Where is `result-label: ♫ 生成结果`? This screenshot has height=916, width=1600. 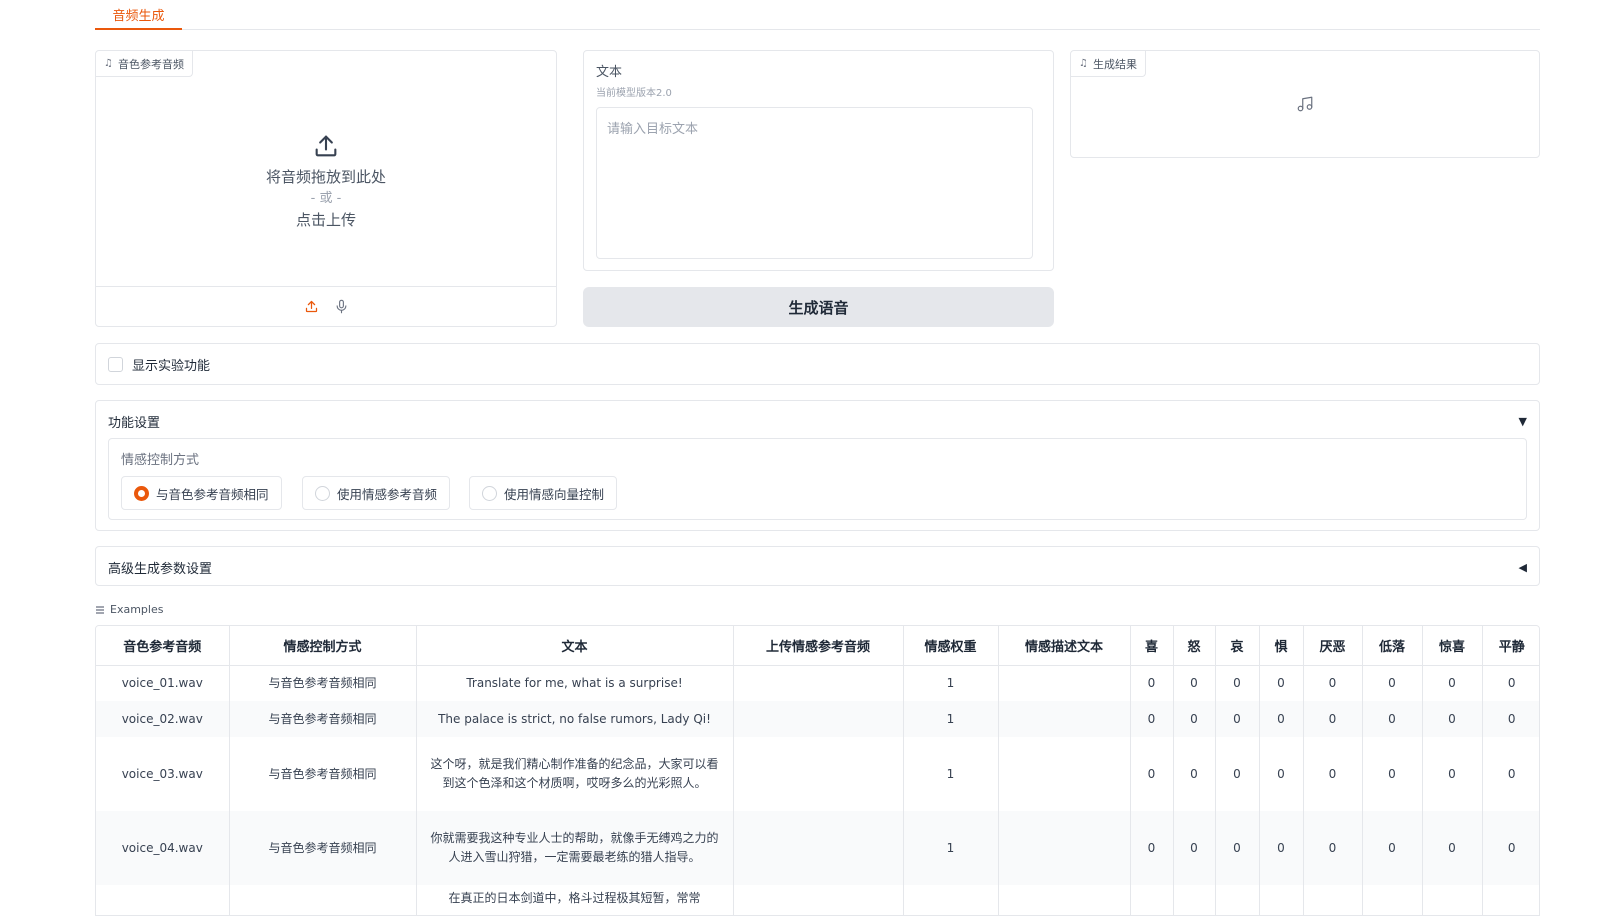
result-label: ♫ 生成结果 is located at coordinates (1108, 64).